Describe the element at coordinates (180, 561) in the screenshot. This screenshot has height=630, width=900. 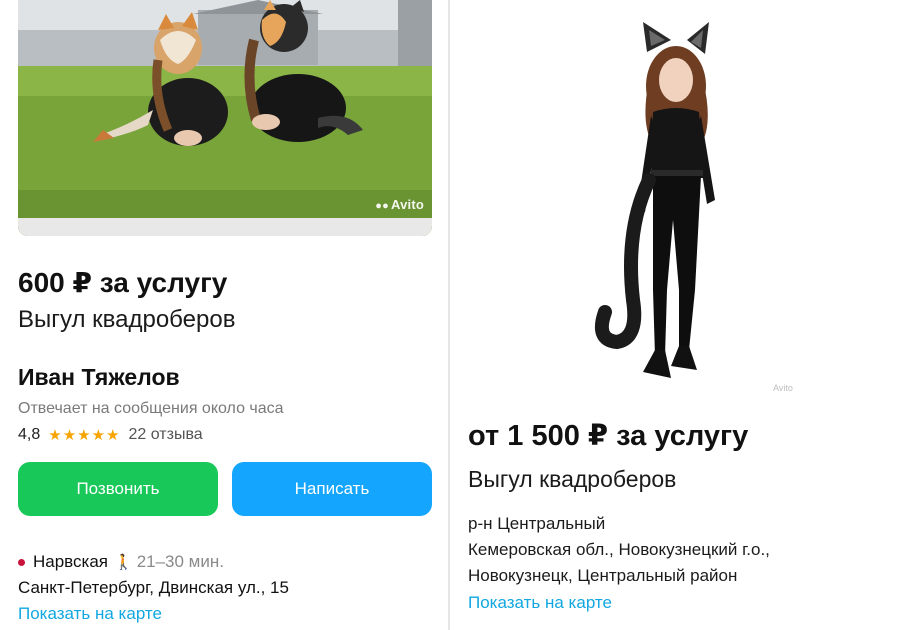
I see `walk-time: 21–30 мин.` at that location.